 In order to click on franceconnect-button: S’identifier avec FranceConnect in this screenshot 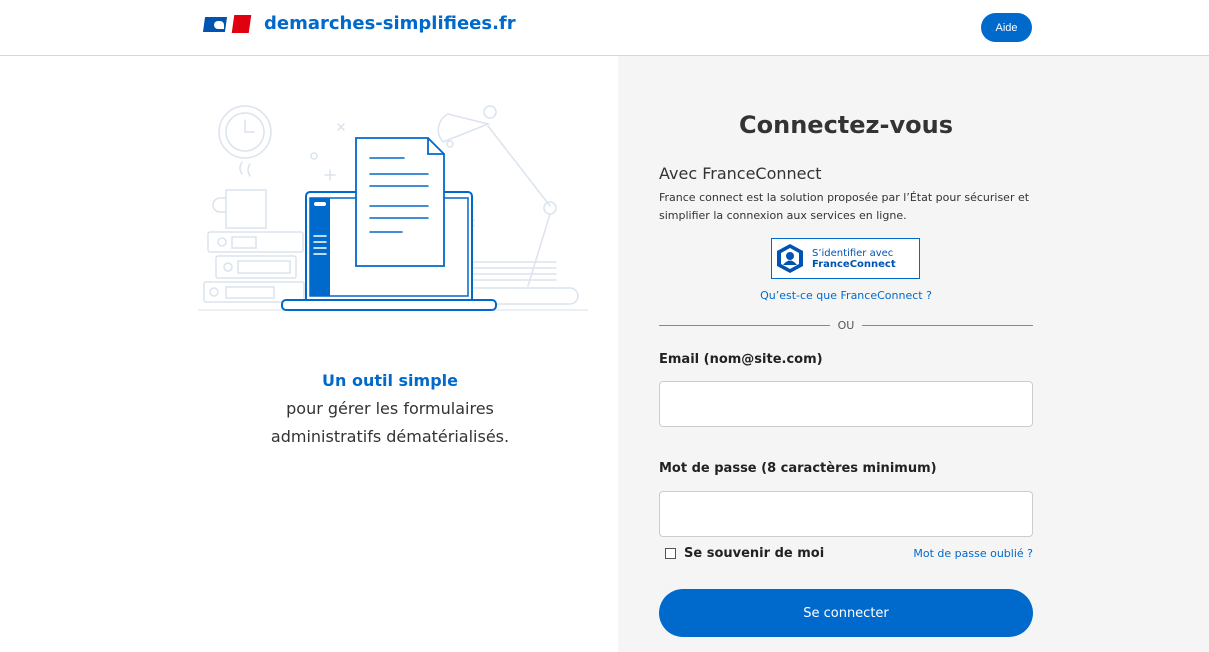, I will do `click(845, 258)`.